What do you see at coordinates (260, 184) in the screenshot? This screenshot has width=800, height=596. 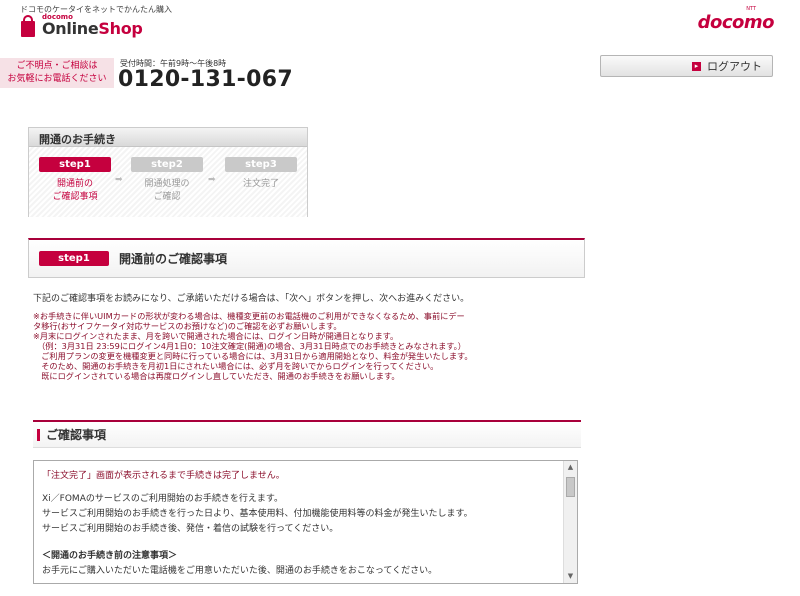 I see `step-3-caption: 注文完了` at bounding box center [260, 184].